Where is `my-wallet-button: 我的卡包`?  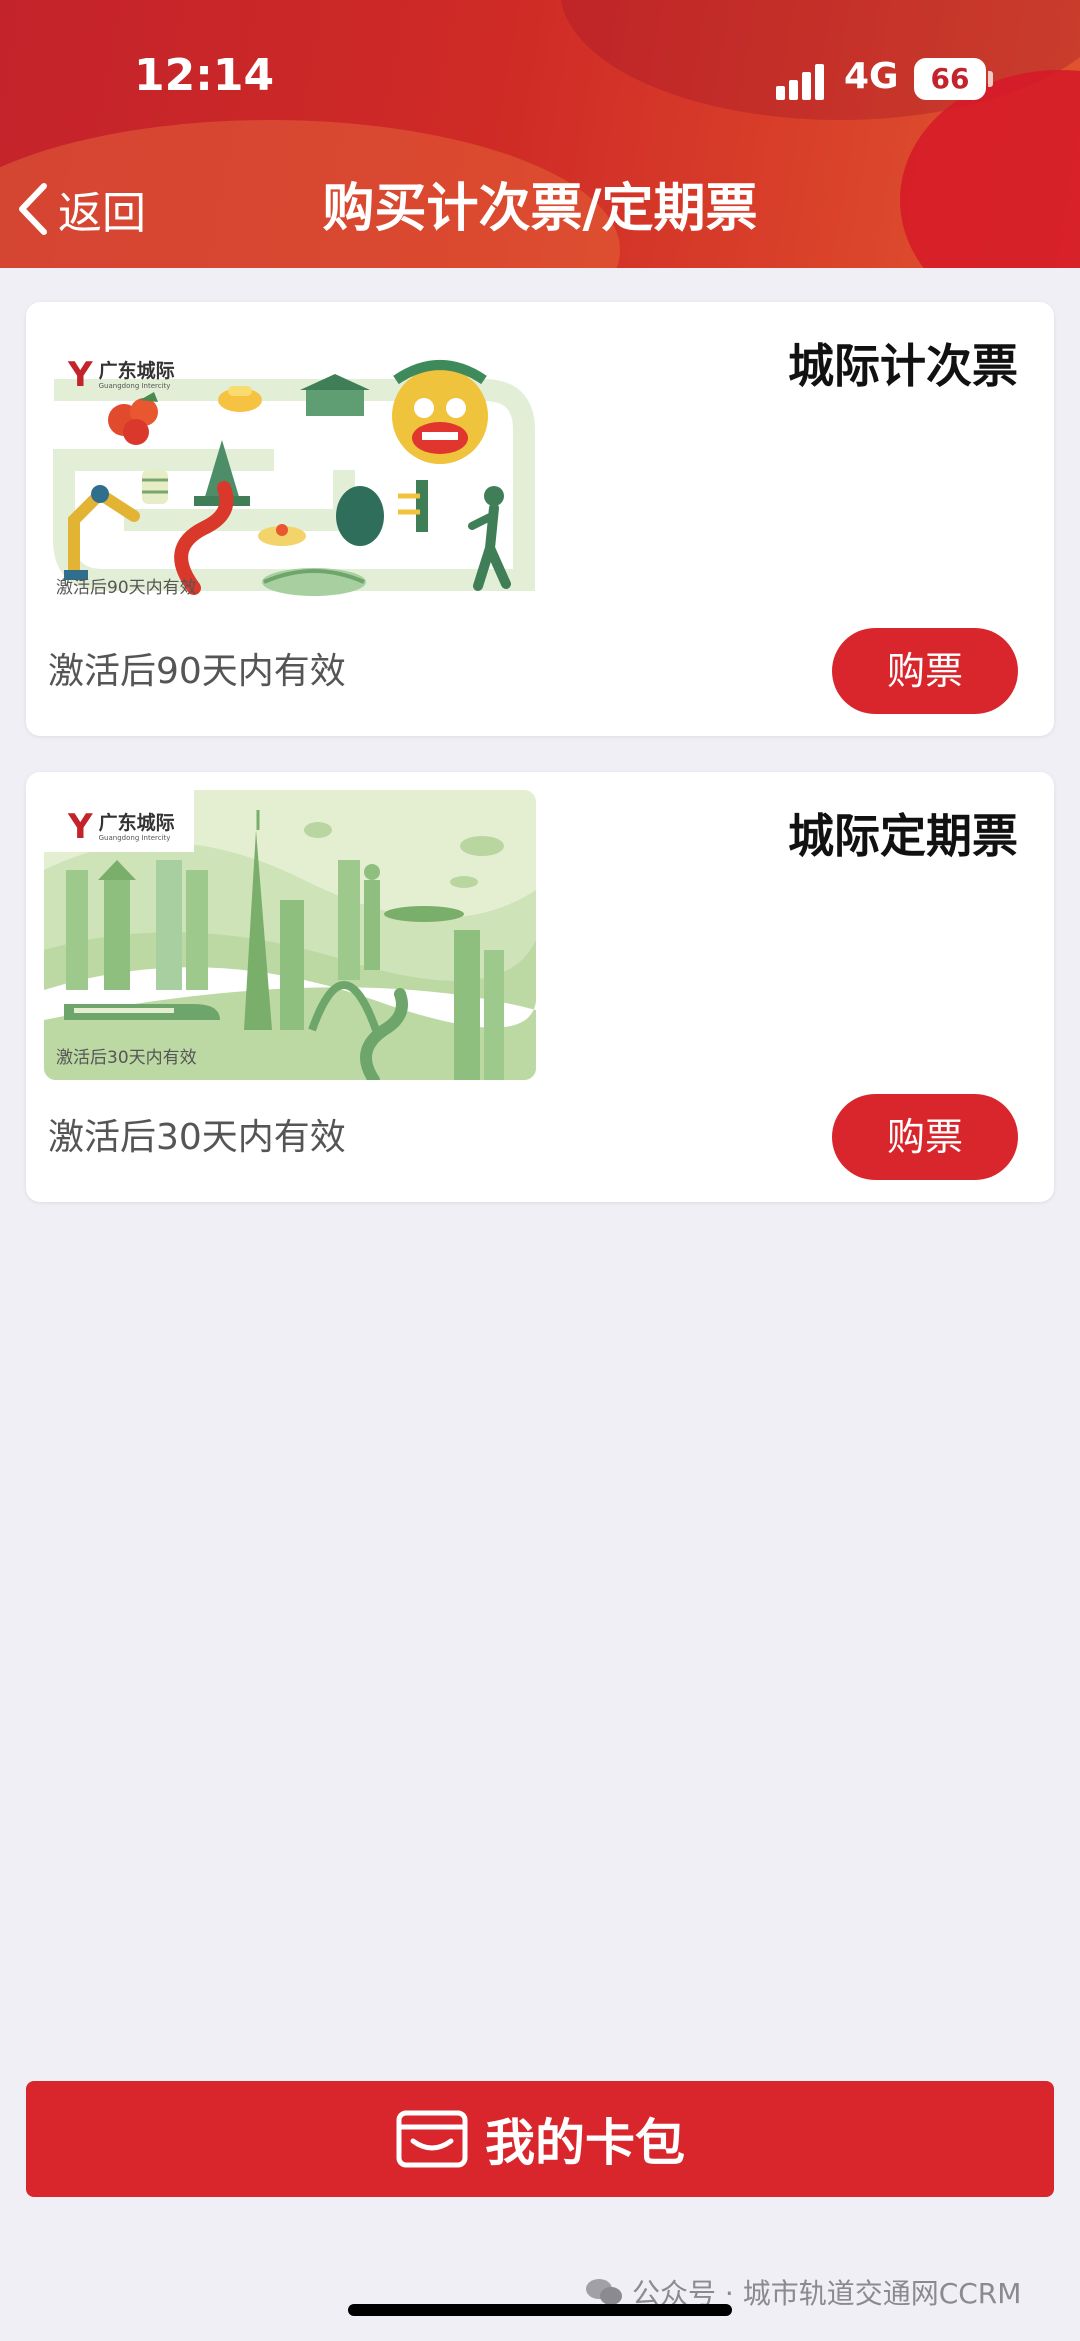 my-wallet-button: 我的卡包 is located at coordinates (540, 2139).